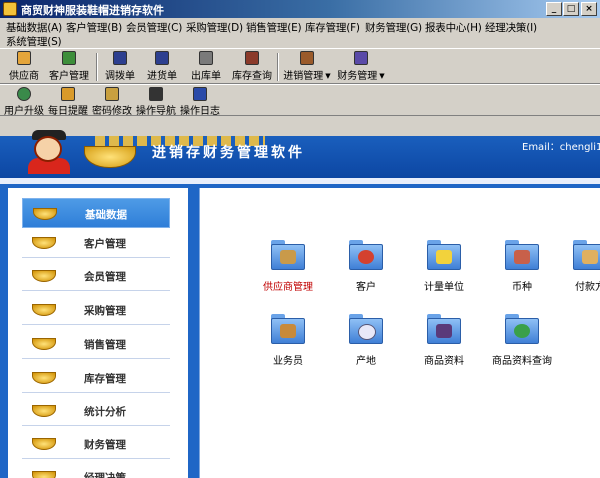 The width and height of the screenshot is (600, 478). I want to click on reminder-label: 每日提醒, so click(68, 111).